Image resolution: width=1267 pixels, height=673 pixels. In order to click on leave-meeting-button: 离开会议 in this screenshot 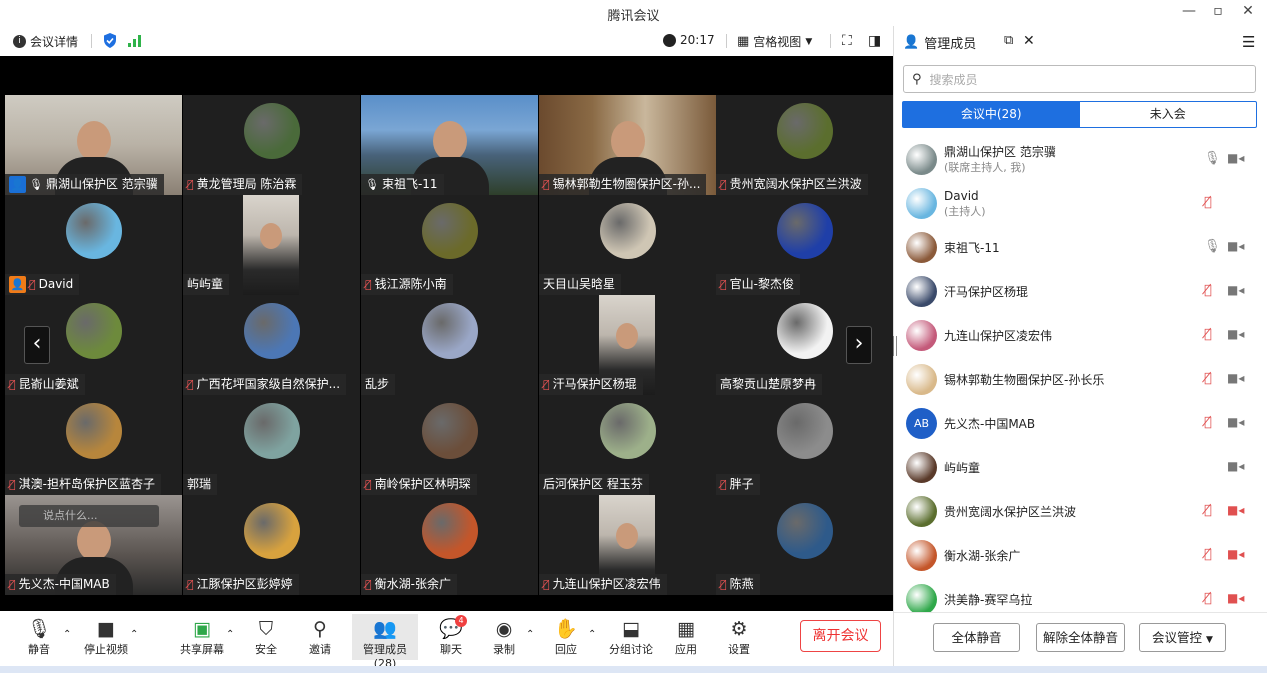, I will do `click(840, 636)`.